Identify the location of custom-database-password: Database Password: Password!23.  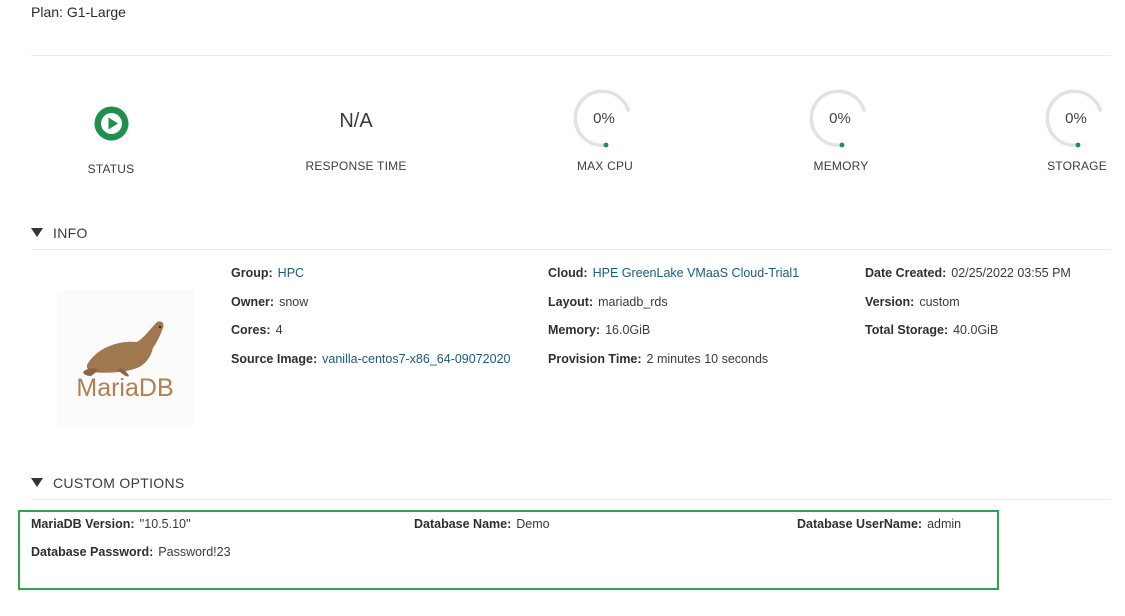
(131, 552).